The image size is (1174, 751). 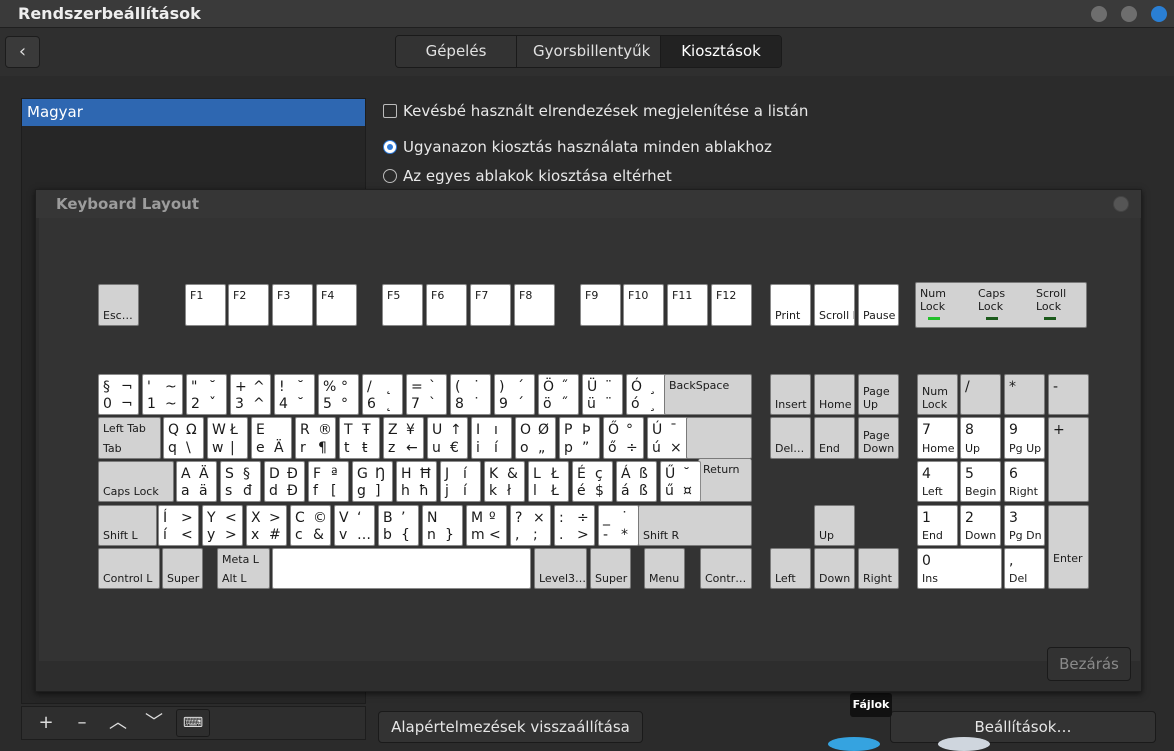 What do you see at coordinates (623, 438) in the screenshot?
I see `key: Ő ° ő ÷` at bounding box center [623, 438].